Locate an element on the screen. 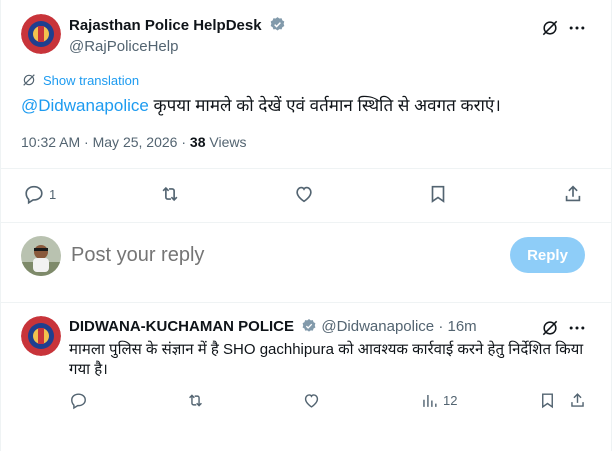 The width and height of the screenshot is (612, 451). rajasthan-police-avatar is located at coordinates (41, 34).